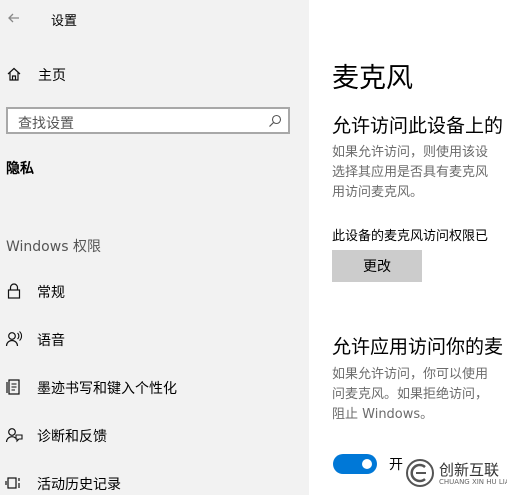 The image size is (507, 500). What do you see at coordinates (418, 126) in the screenshot?
I see `section-heading-device-access: 允许访问此设备上的` at bounding box center [418, 126].